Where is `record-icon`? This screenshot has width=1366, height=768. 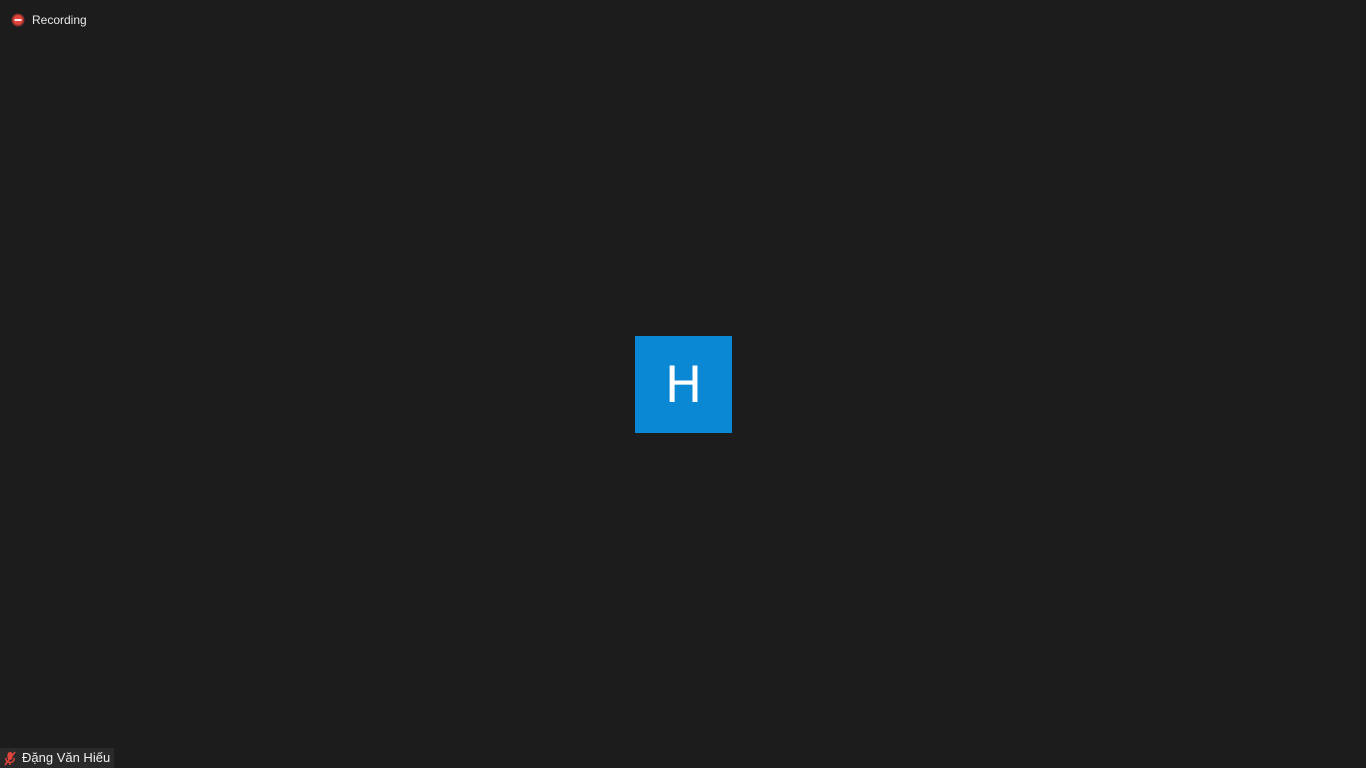 record-icon is located at coordinates (18, 20).